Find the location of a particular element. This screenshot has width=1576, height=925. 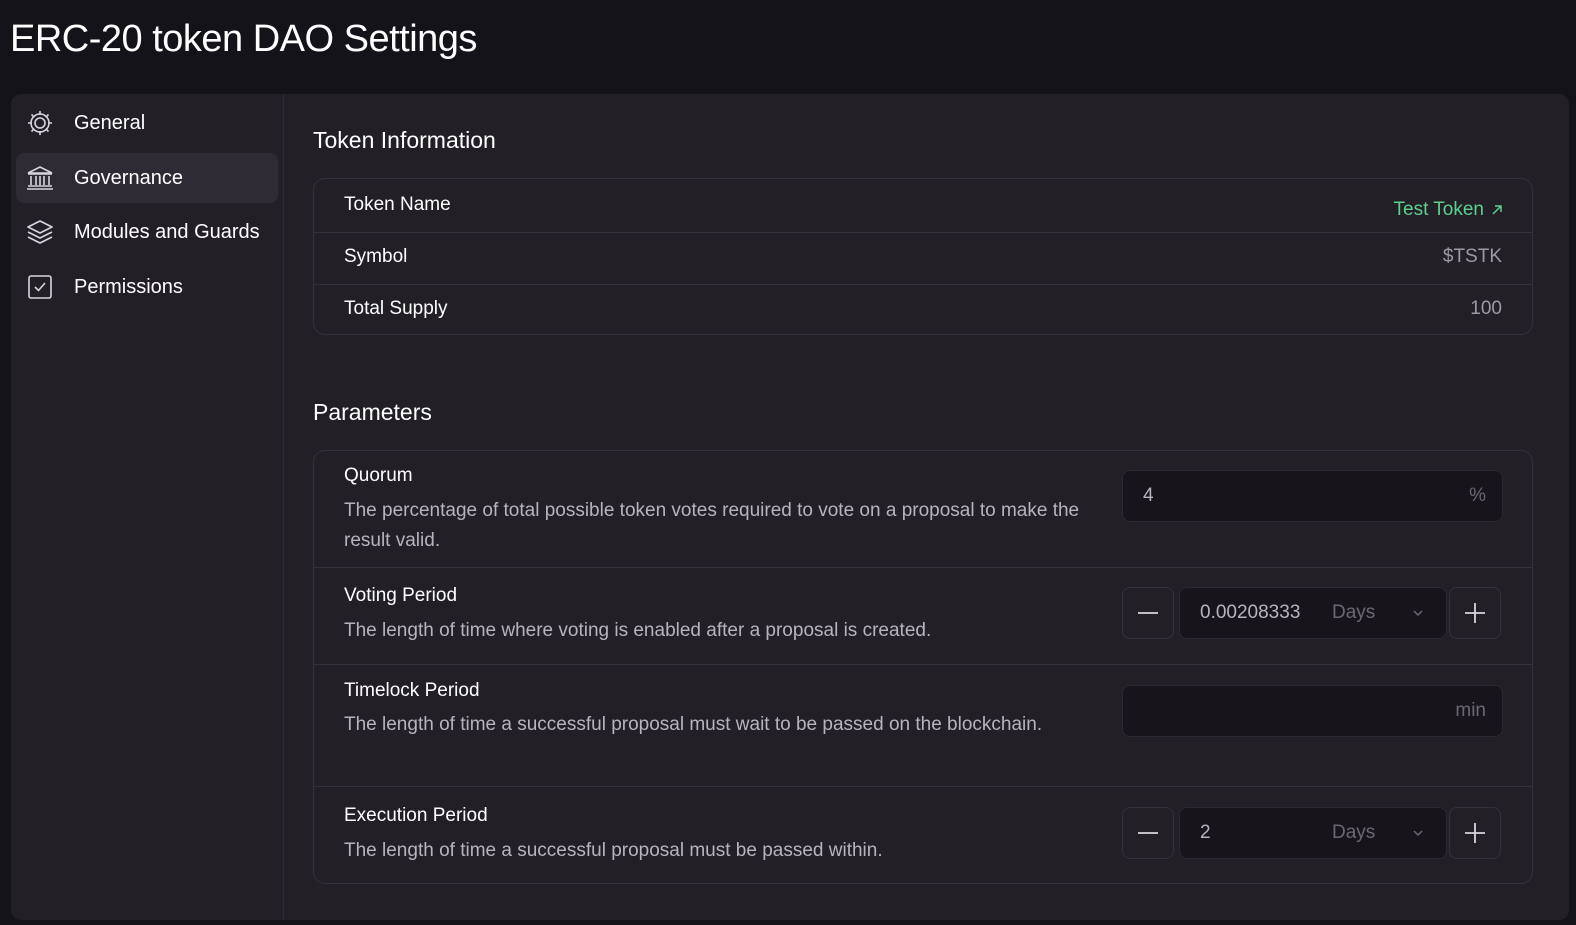

quorum-label: Quorum is located at coordinates (378, 475).